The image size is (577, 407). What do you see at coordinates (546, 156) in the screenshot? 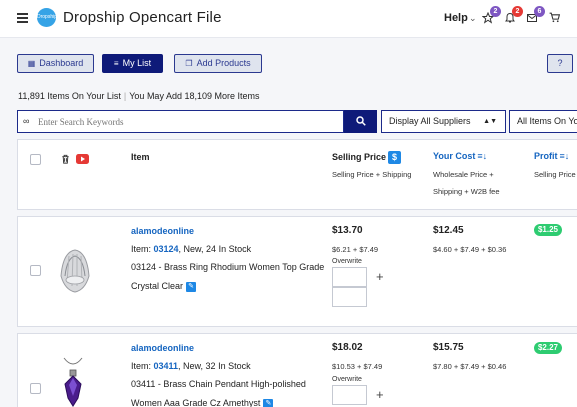
I see `profit-label: Profit` at bounding box center [546, 156].